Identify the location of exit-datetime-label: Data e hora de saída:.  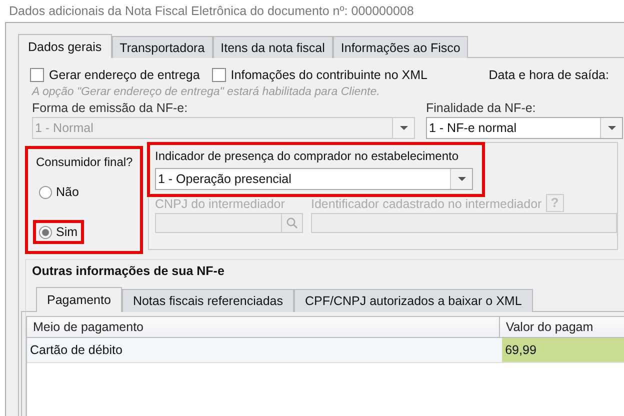
(548, 75).